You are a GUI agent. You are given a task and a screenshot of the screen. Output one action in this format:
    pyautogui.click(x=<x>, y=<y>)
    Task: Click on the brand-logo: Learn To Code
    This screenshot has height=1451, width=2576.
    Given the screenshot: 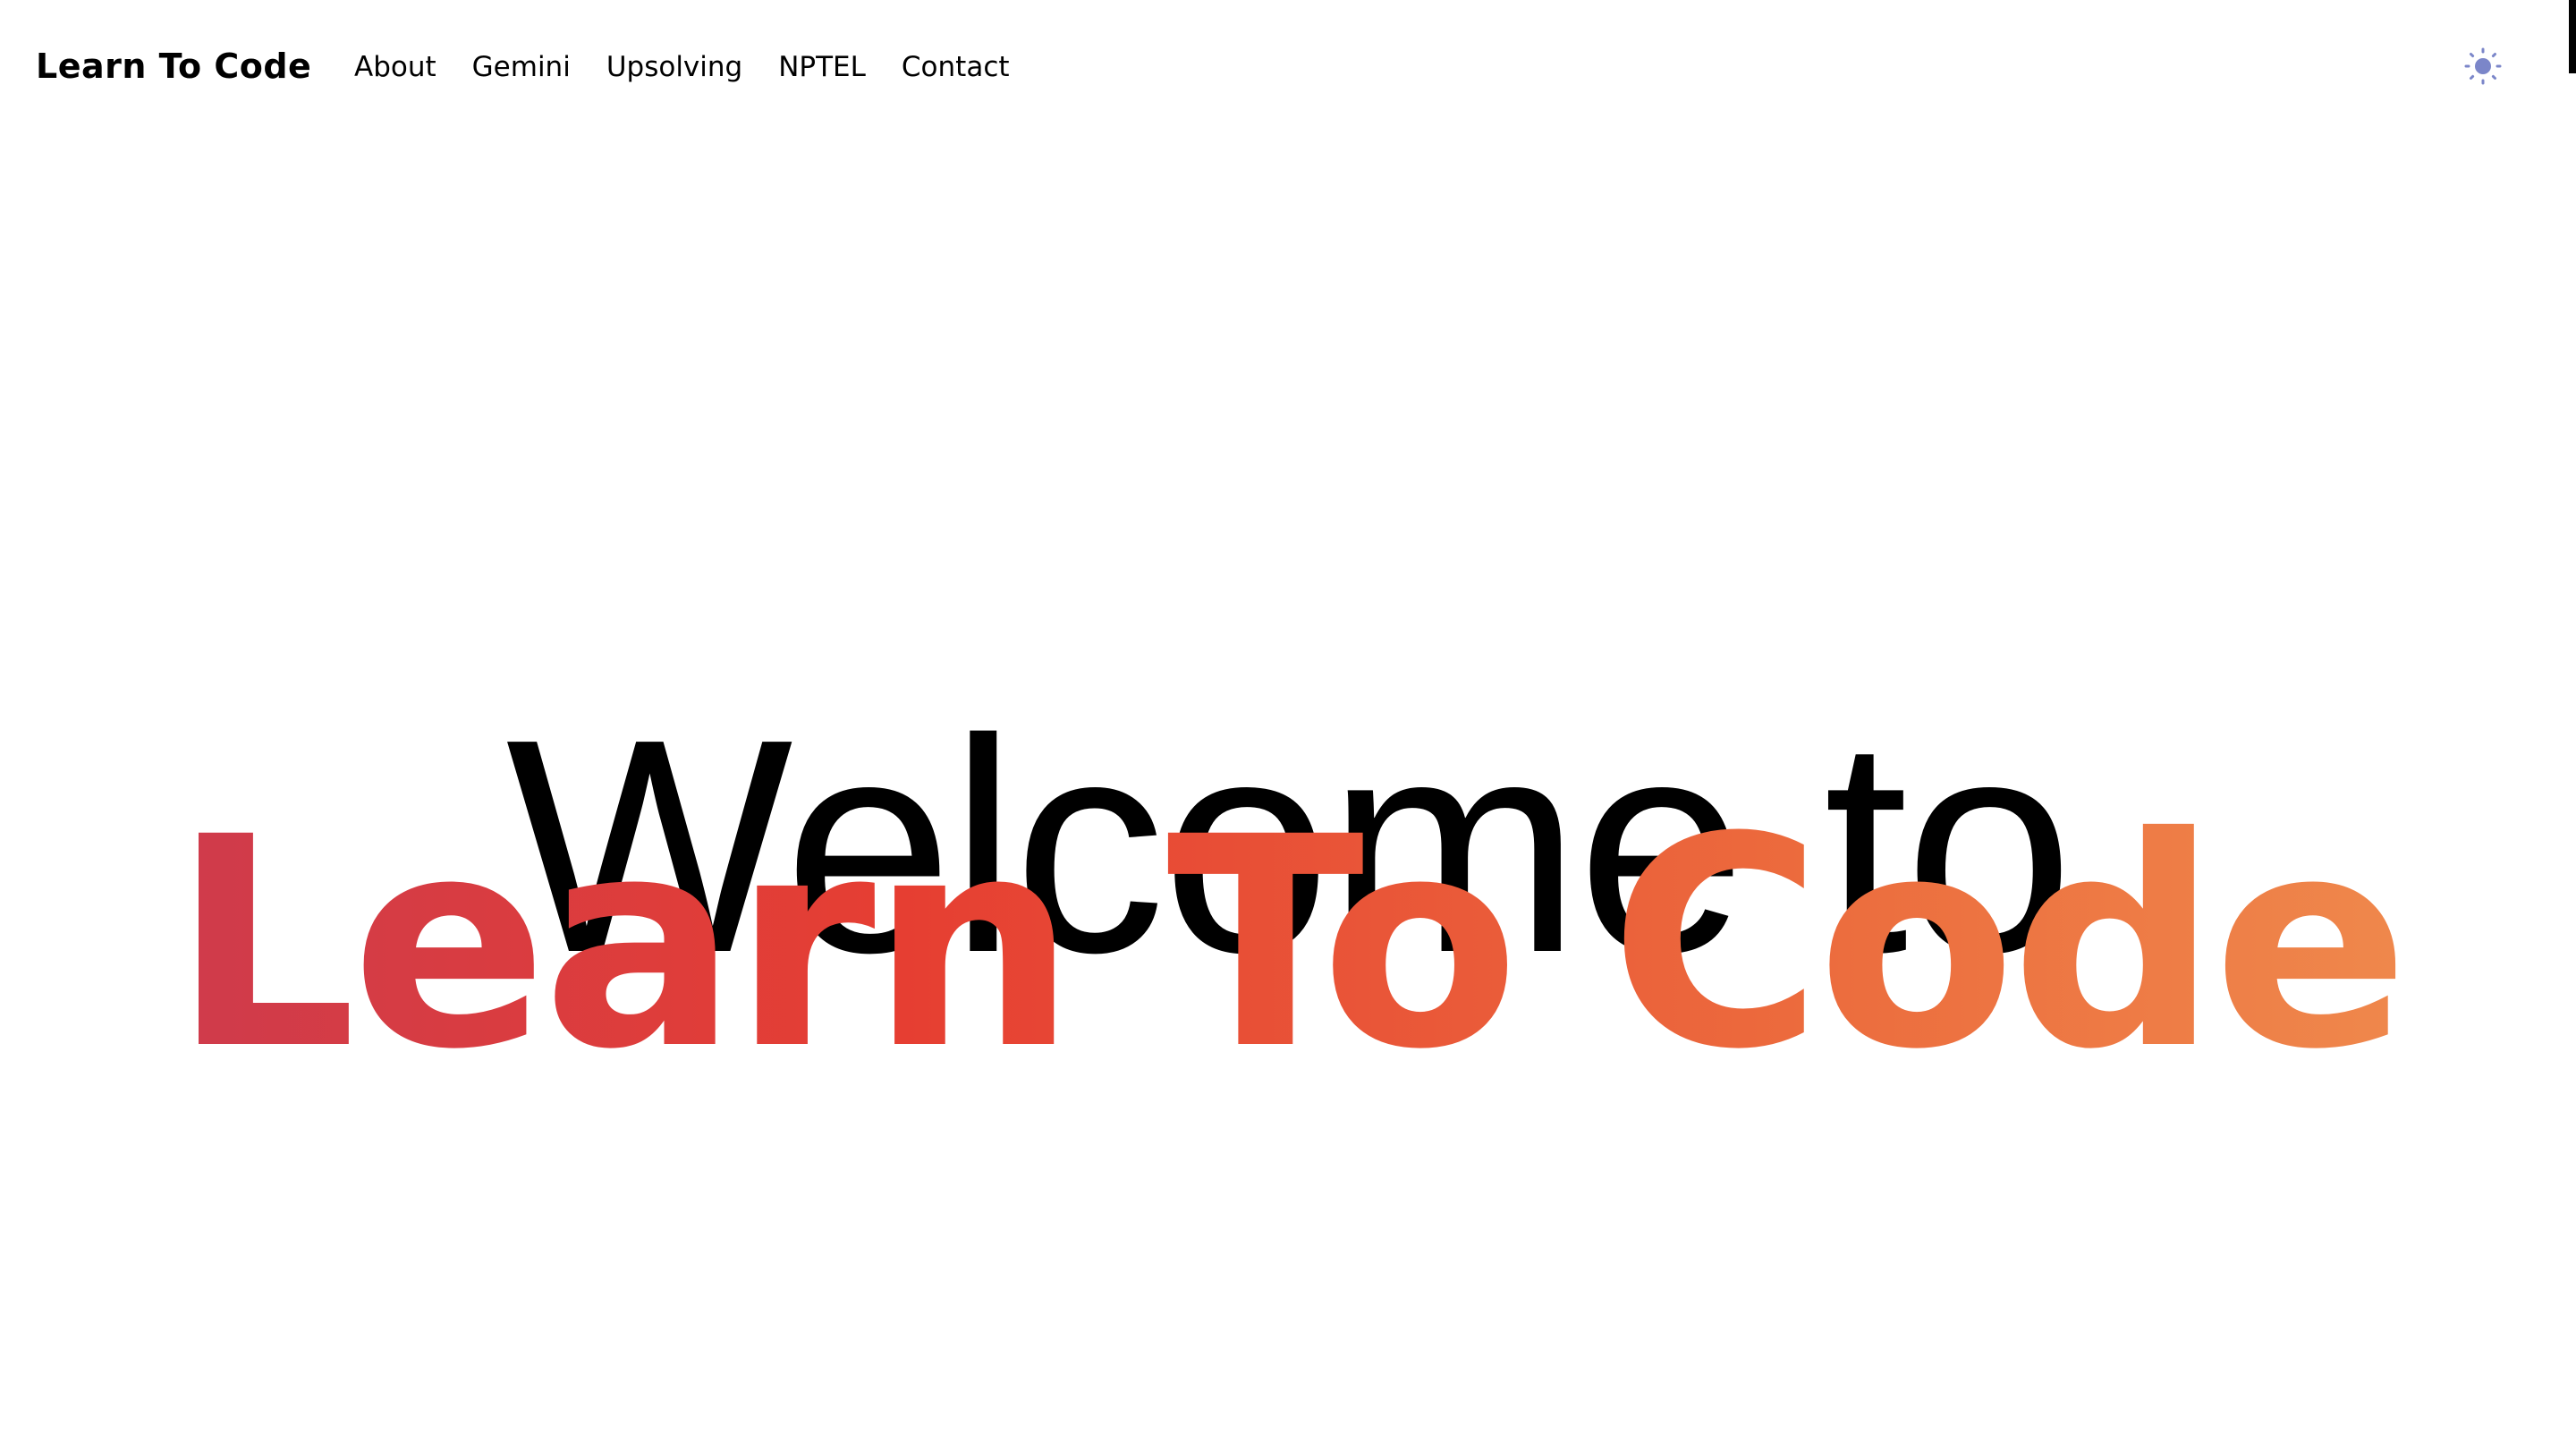 What is the action you would take?
    pyautogui.click(x=173, y=66)
    